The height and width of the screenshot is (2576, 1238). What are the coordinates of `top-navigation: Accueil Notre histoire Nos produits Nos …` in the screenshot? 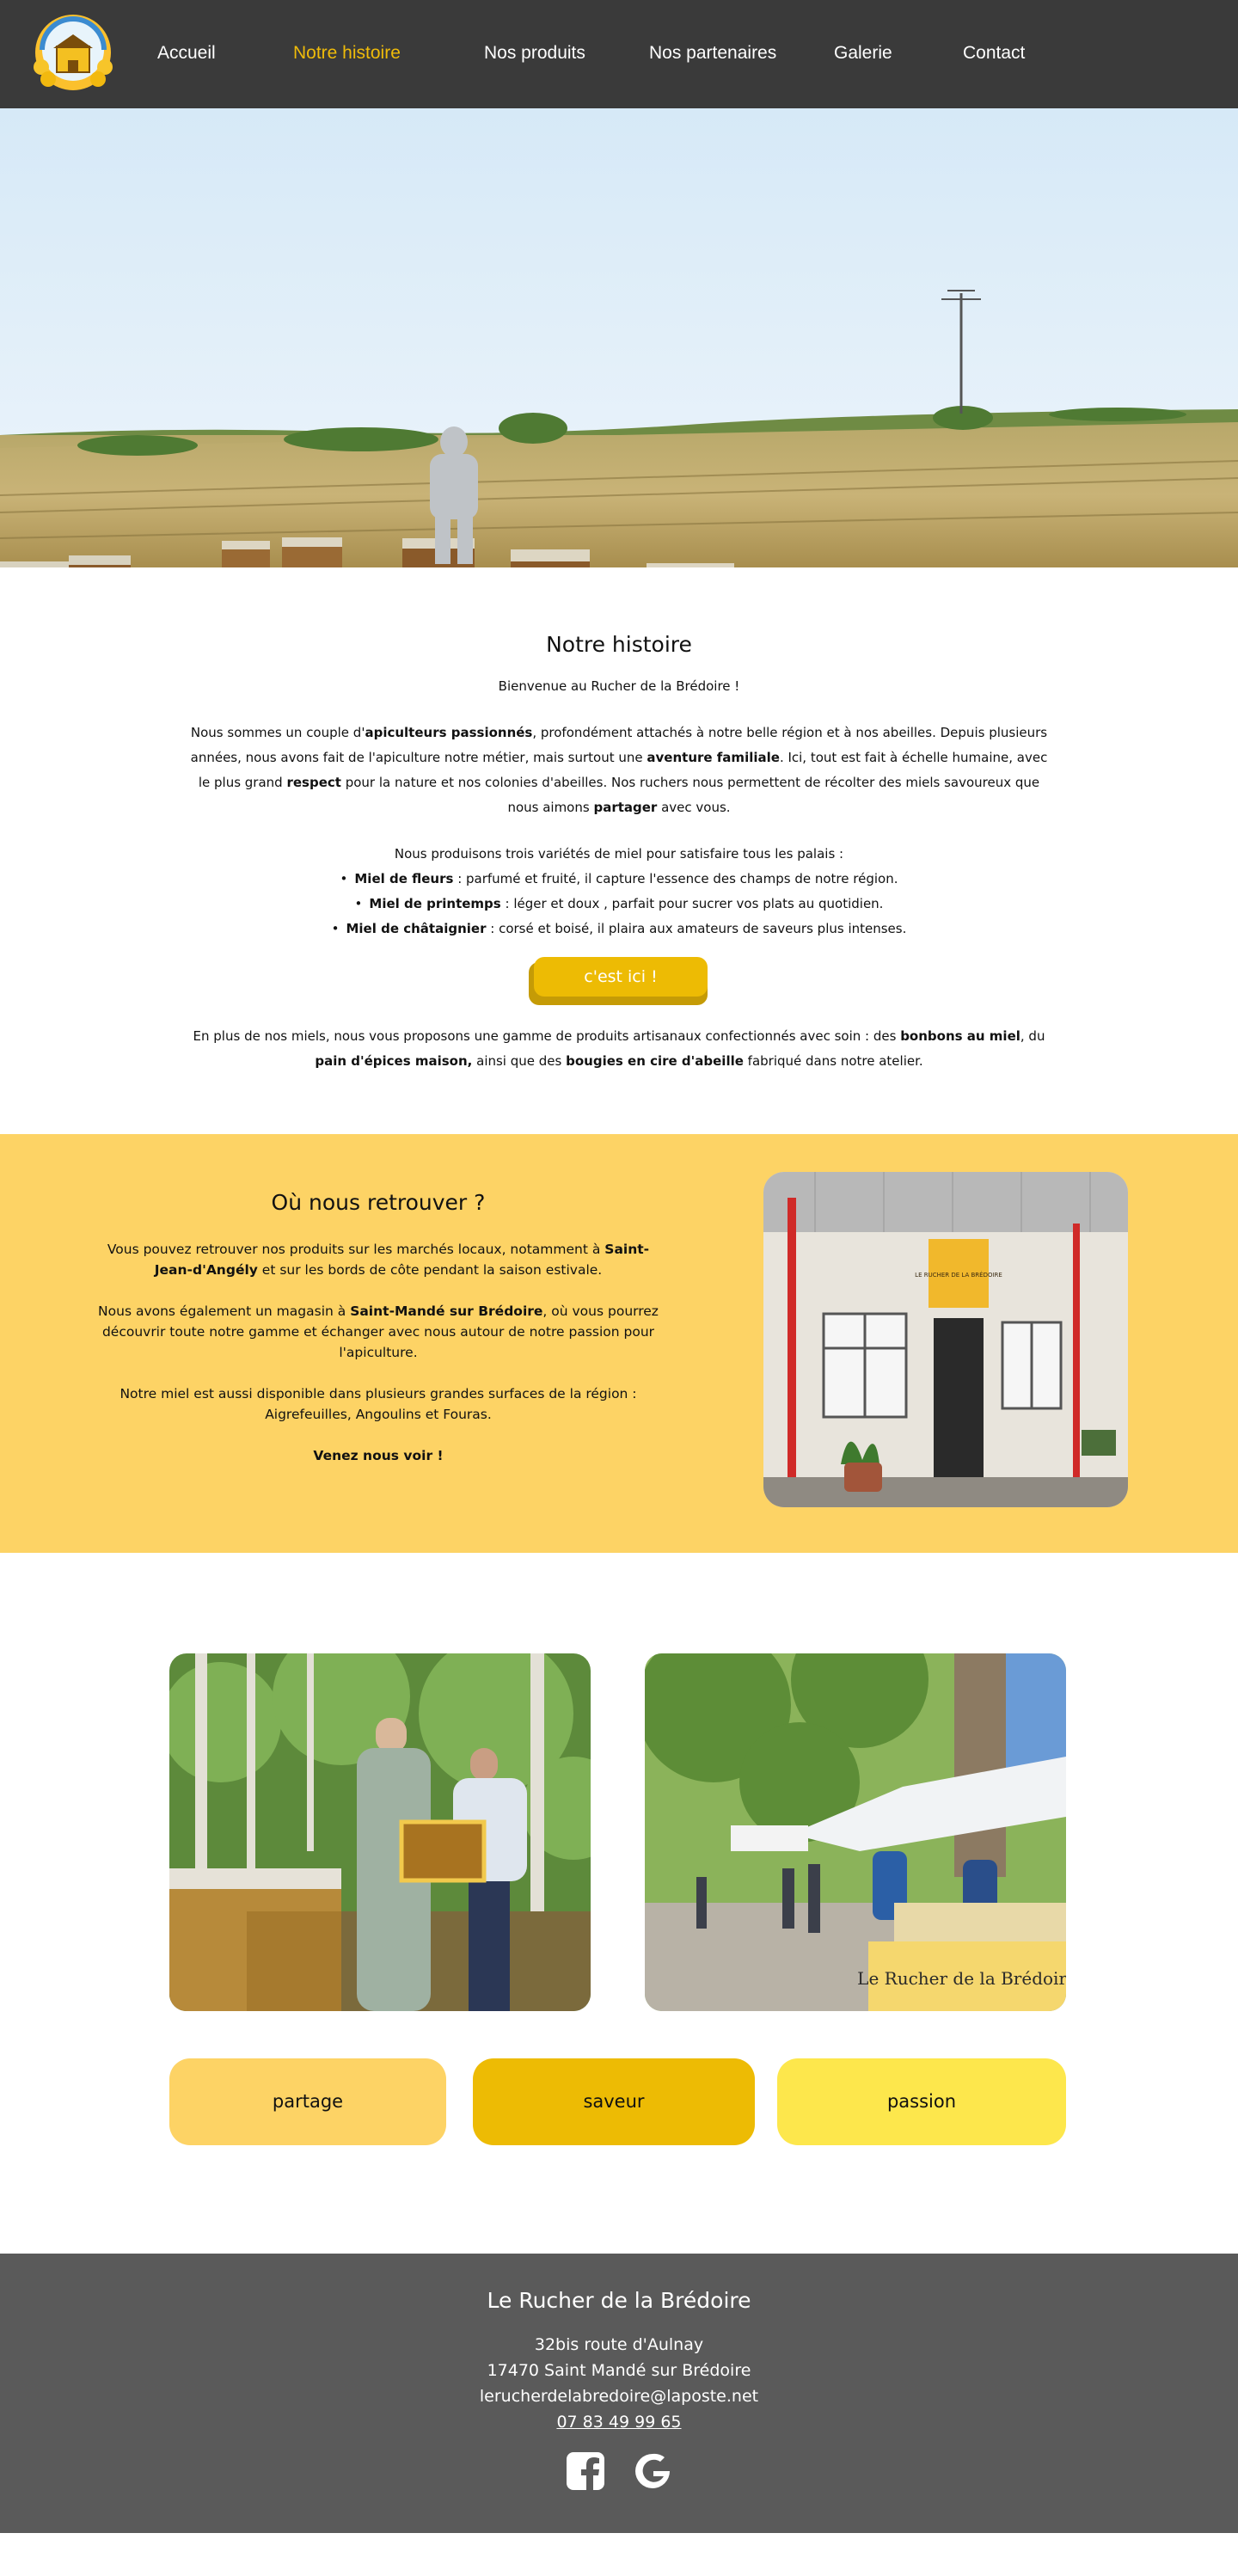 It's located at (619, 54).